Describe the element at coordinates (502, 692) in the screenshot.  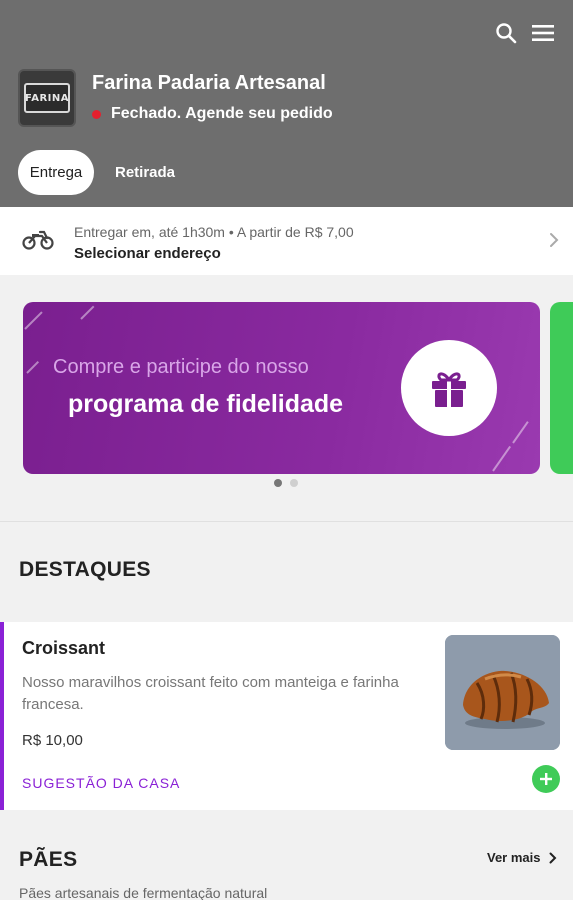
I see `product-image` at that location.